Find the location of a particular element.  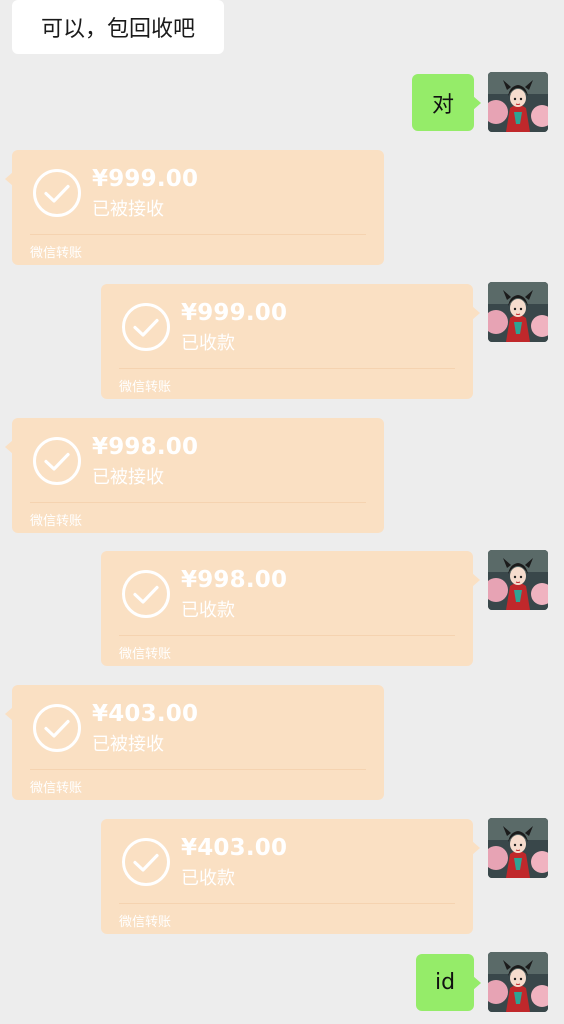

transfer-card-received: ¥403.00 已被接收 微信转账 is located at coordinates (194, 742).